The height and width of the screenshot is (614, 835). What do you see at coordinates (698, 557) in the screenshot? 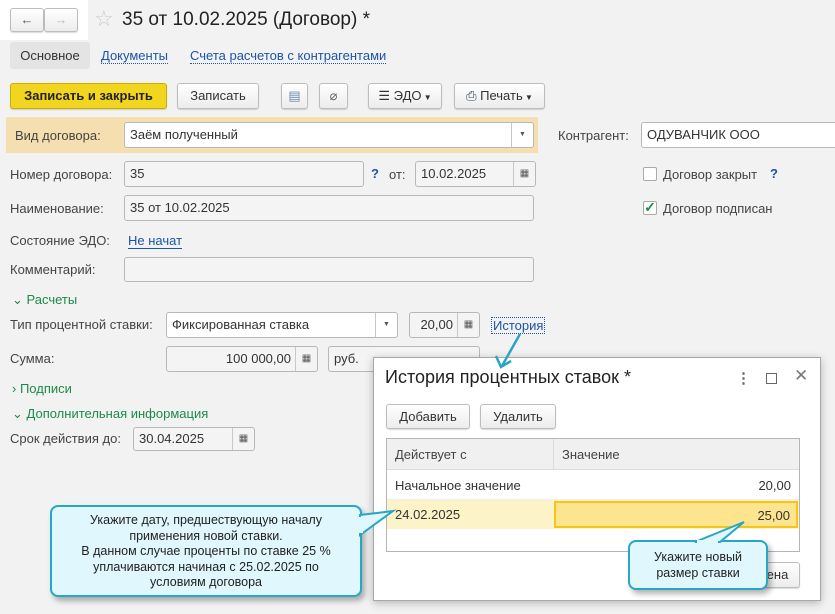
I see `callout-line: Укажите новый` at bounding box center [698, 557].